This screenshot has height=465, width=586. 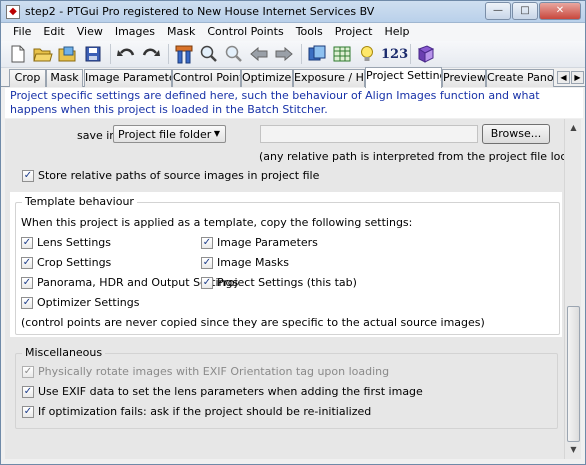 What do you see at coordinates (369, 134) in the screenshot?
I see `save-folder-field` at bounding box center [369, 134].